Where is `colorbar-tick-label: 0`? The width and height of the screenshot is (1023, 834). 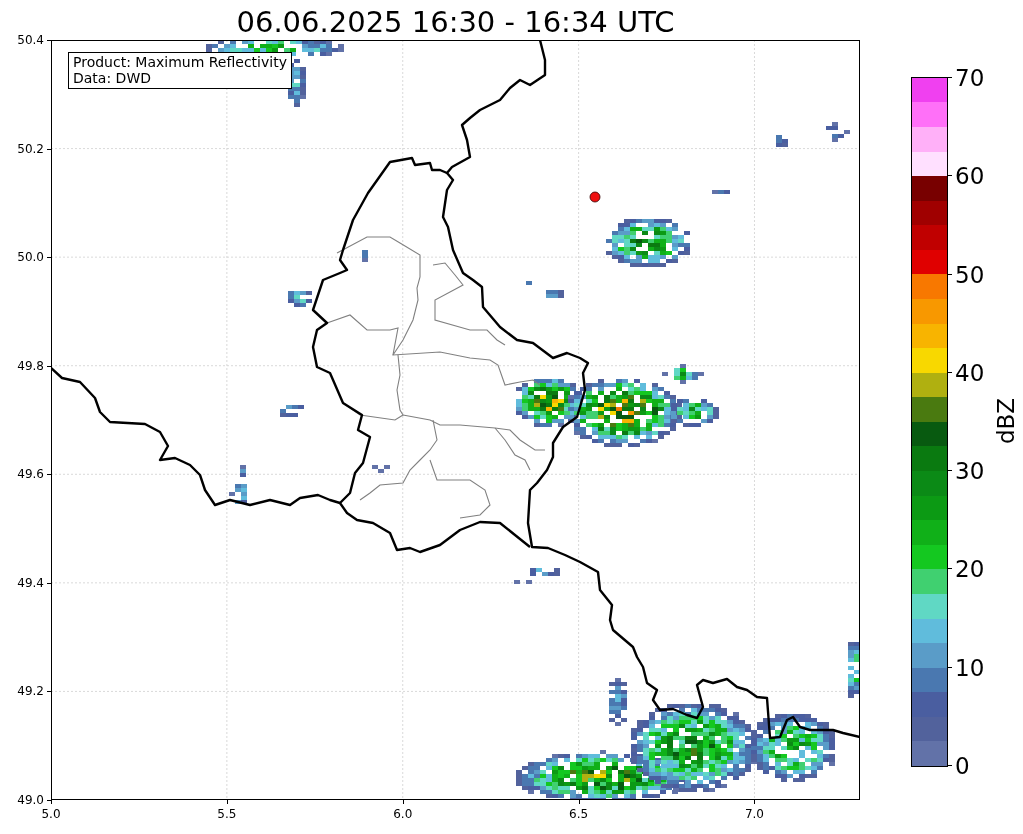
colorbar-tick-label: 0 is located at coordinates (962, 766).